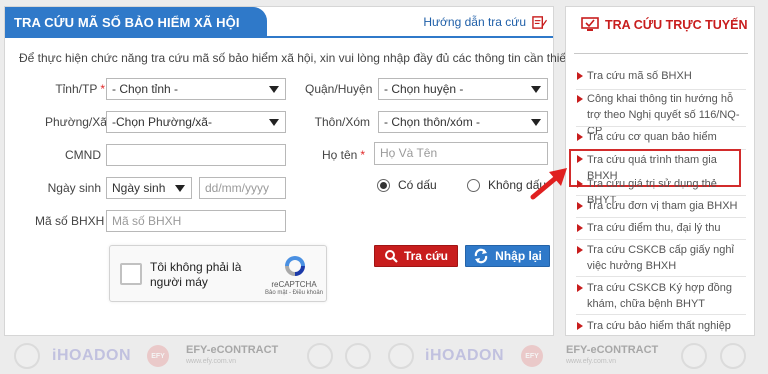 The width and height of the screenshot is (768, 374). I want to click on province-select: - Chọn tỉnh -, so click(196, 89).